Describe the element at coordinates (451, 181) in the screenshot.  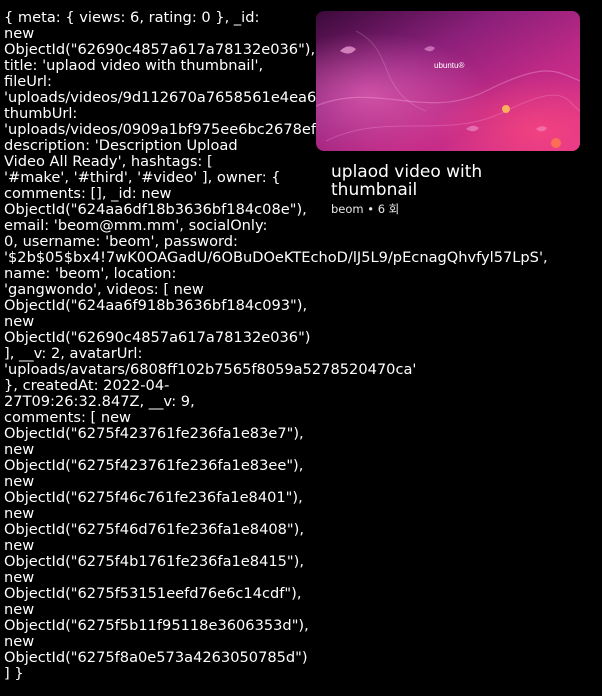
I see `video-title: uplaod video with thumbnail` at that location.